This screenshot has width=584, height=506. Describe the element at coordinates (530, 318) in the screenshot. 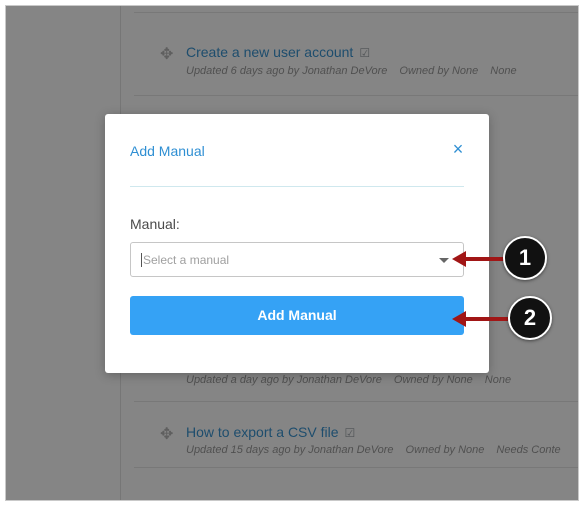

I see `callout-badge-2: 2` at that location.